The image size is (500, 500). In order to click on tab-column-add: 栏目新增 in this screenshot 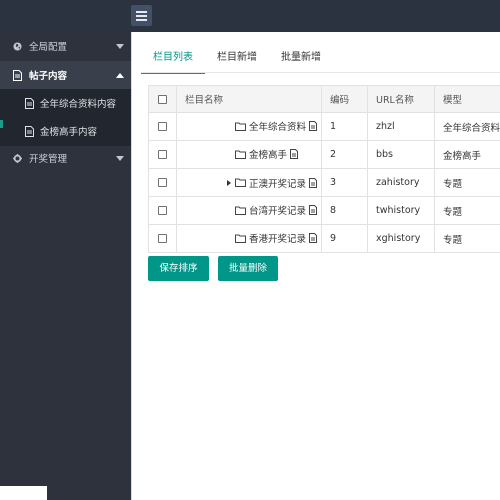, I will do `click(237, 59)`.